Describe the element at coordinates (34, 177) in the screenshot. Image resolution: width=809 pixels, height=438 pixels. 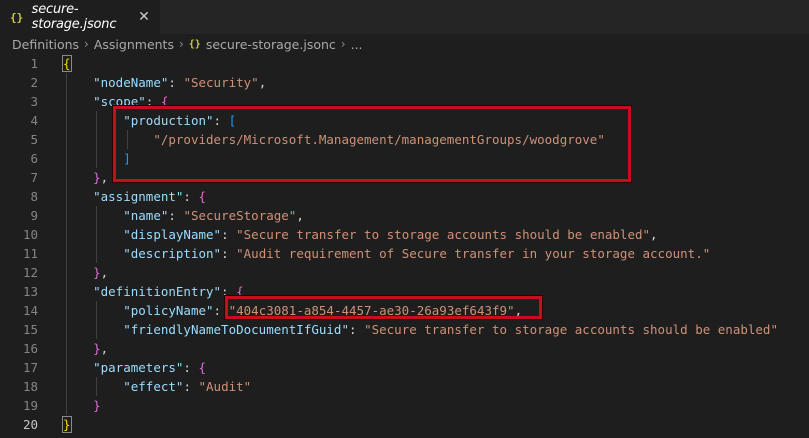
I see `line-number: 7` at that location.